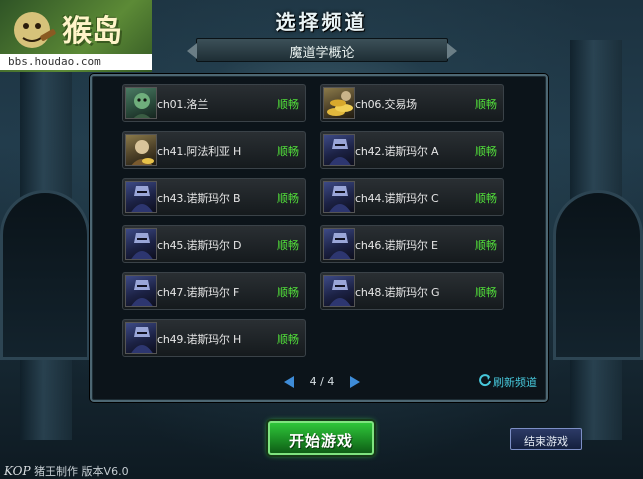  I want to click on channel-item: ch41.阿法利亚 H 顺畅, so click(214, 150).